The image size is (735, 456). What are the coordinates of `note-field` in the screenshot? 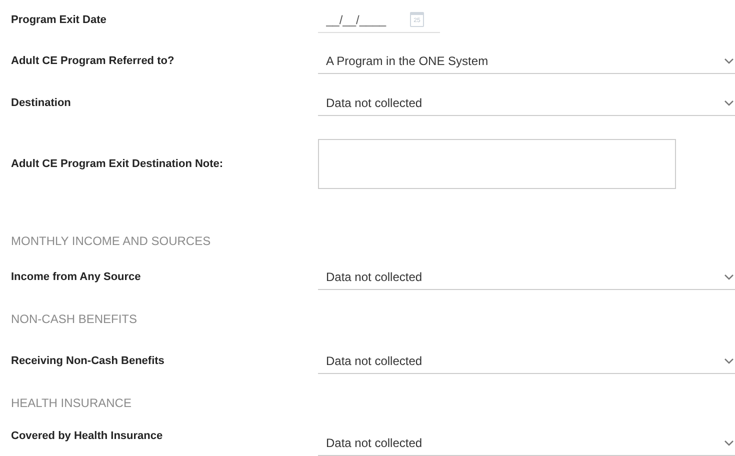 It's located at (497, 164).